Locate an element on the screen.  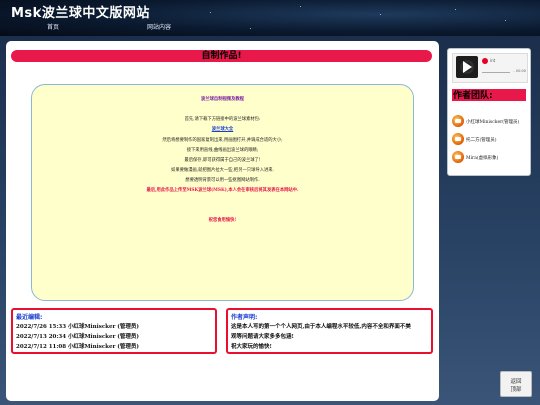
team-member: 小红球Miniscker(管理员) is located at coordinates (490, 121).